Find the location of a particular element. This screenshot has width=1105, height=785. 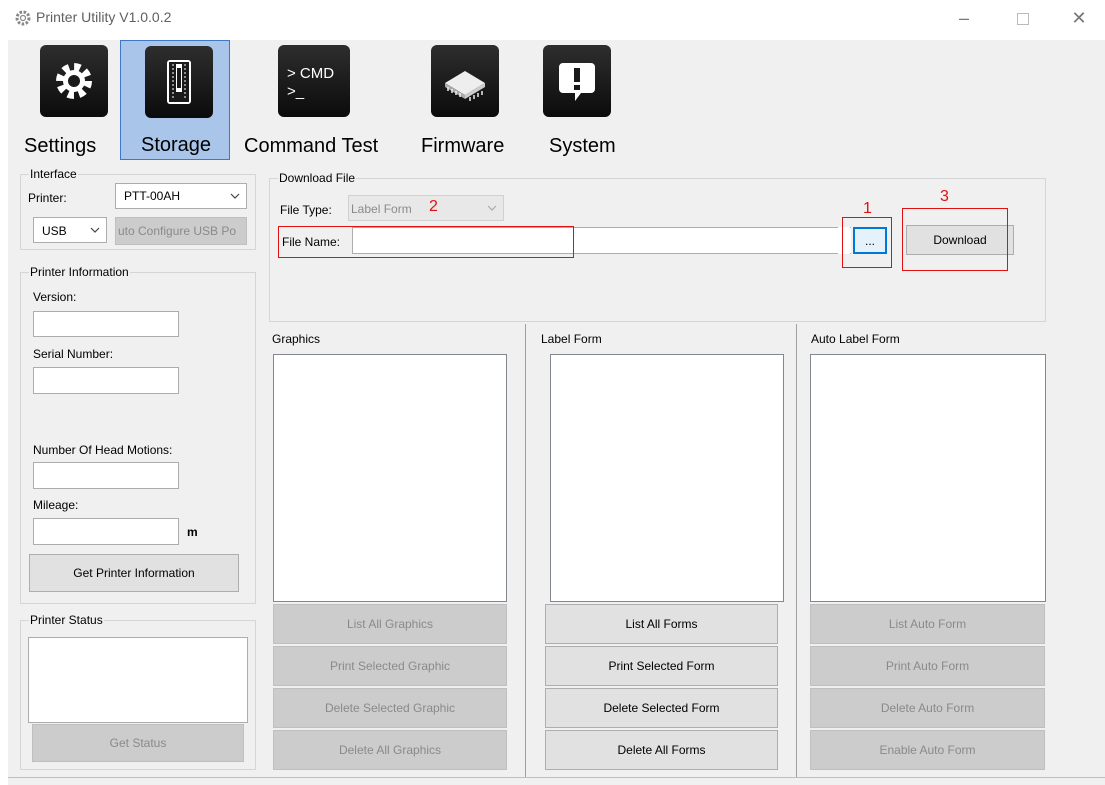

tab-settings: Settings is located at coordinates (70, 100).